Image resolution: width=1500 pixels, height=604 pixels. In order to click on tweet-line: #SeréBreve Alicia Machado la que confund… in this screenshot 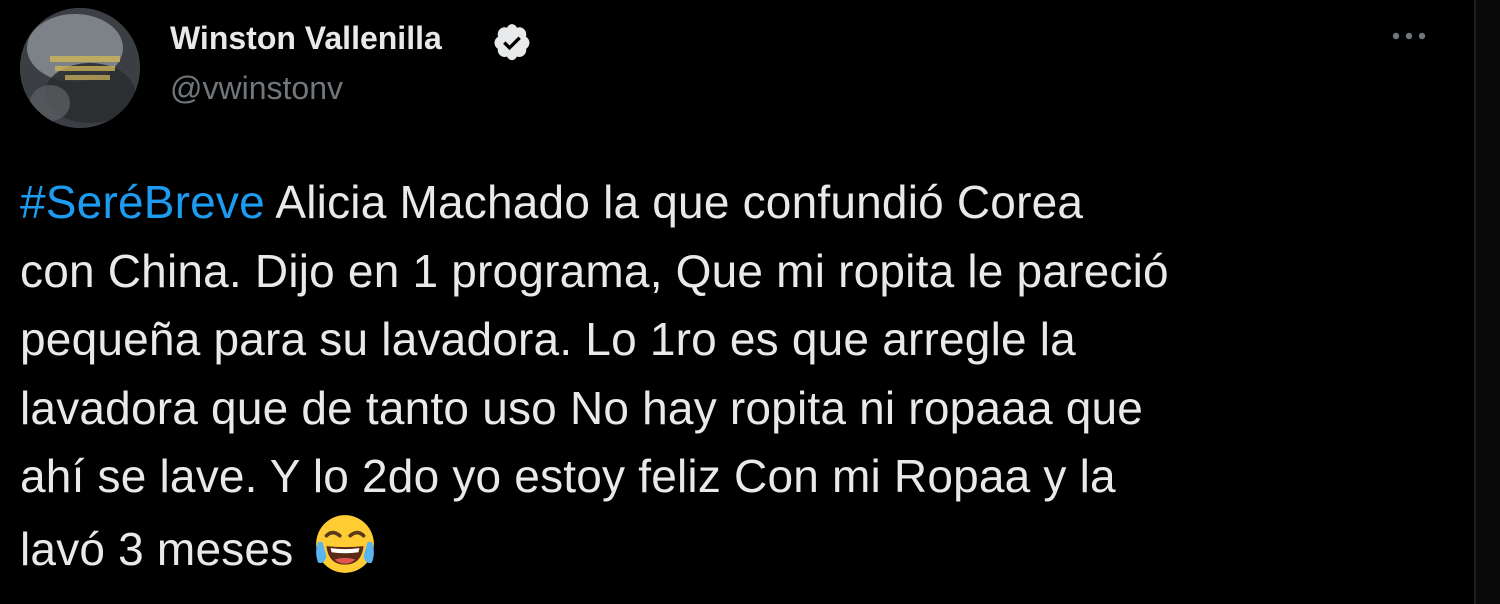, I will do `click(735, 202)`.